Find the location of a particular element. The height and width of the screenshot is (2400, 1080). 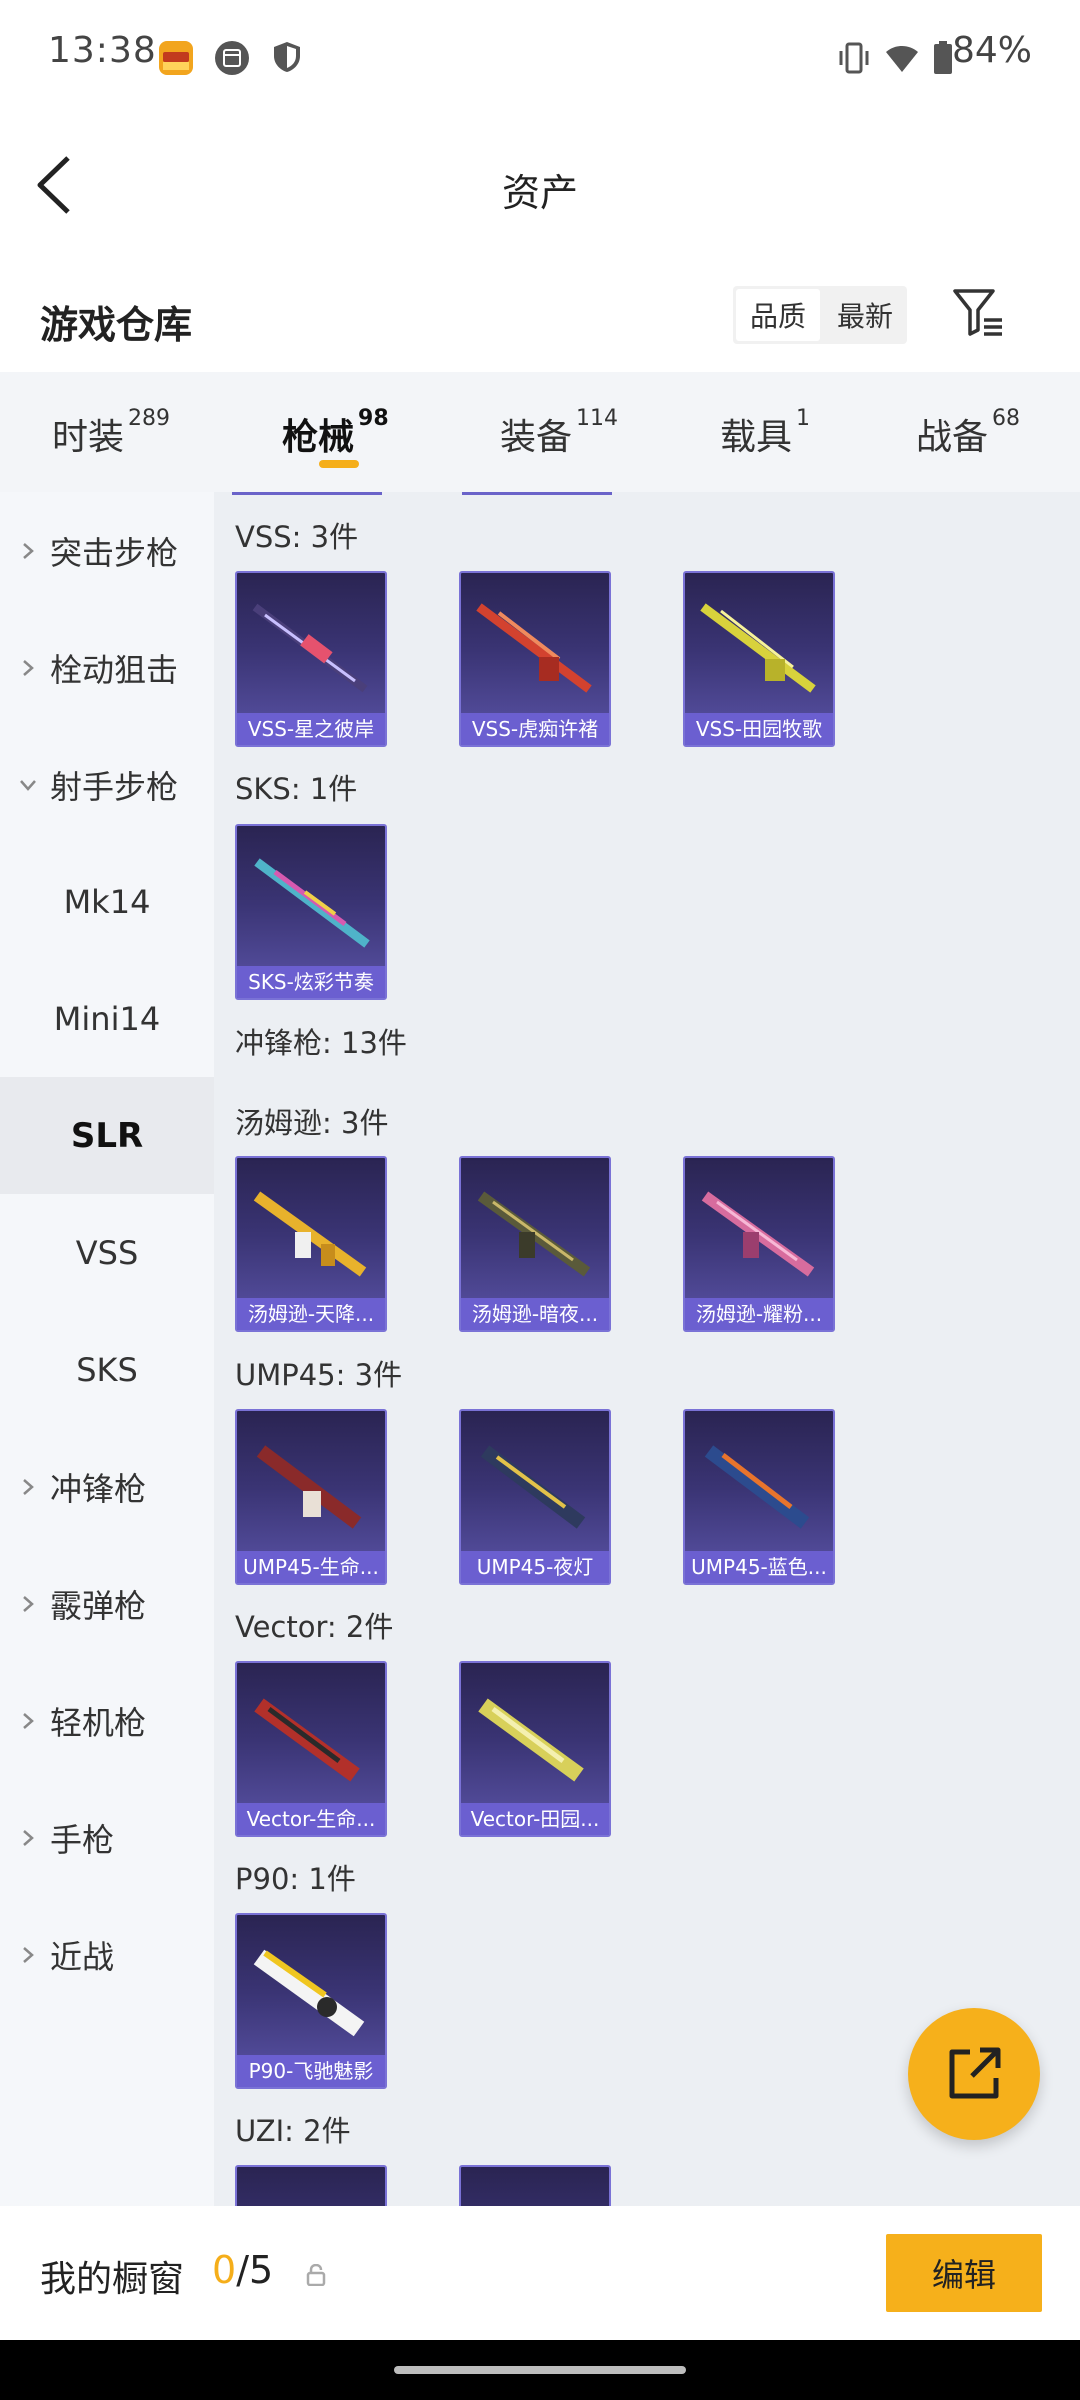

sidebar-item-label: Mini14 is located at coordinates (107, 1018).